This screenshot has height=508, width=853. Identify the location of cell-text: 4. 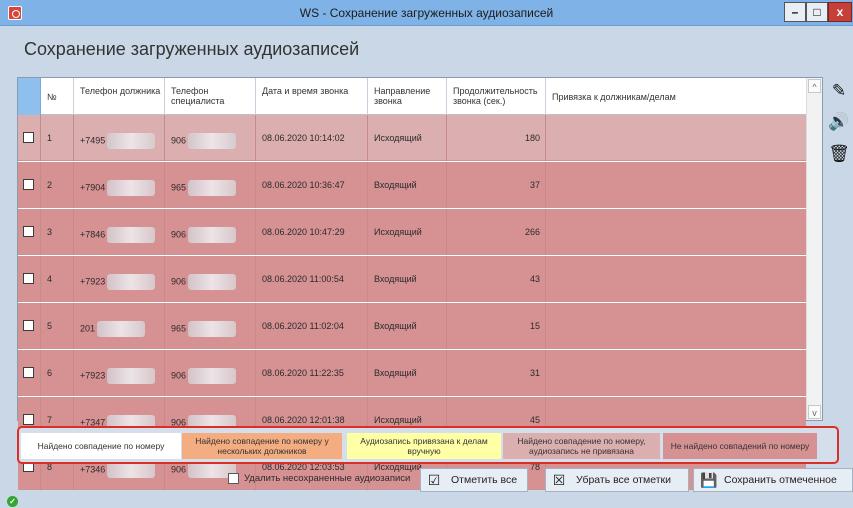
(50, 279).